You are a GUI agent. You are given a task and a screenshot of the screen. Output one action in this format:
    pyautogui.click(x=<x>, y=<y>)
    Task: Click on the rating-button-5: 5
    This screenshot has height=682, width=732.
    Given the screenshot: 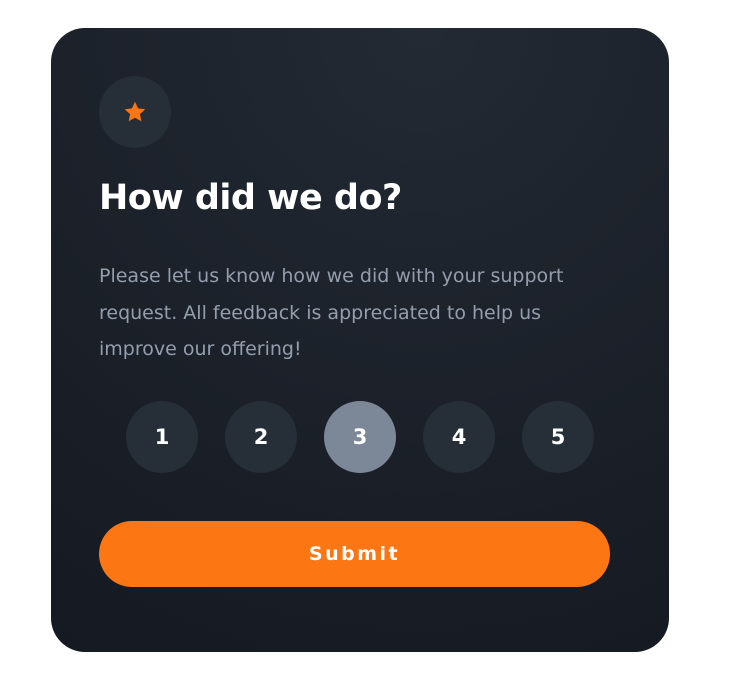 What is the action you would take?
    pyautogui.click(x=558, y=437)
    